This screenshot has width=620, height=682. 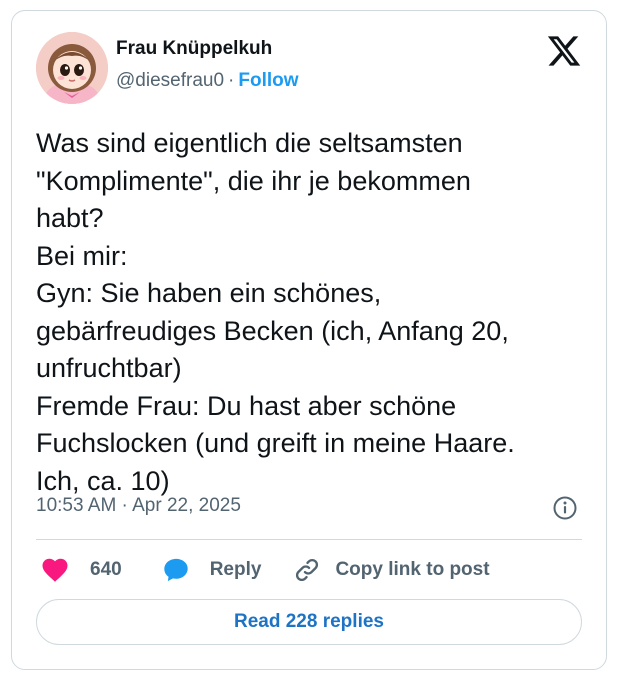 I want to click on info-icon, so click(x=565, y=508).